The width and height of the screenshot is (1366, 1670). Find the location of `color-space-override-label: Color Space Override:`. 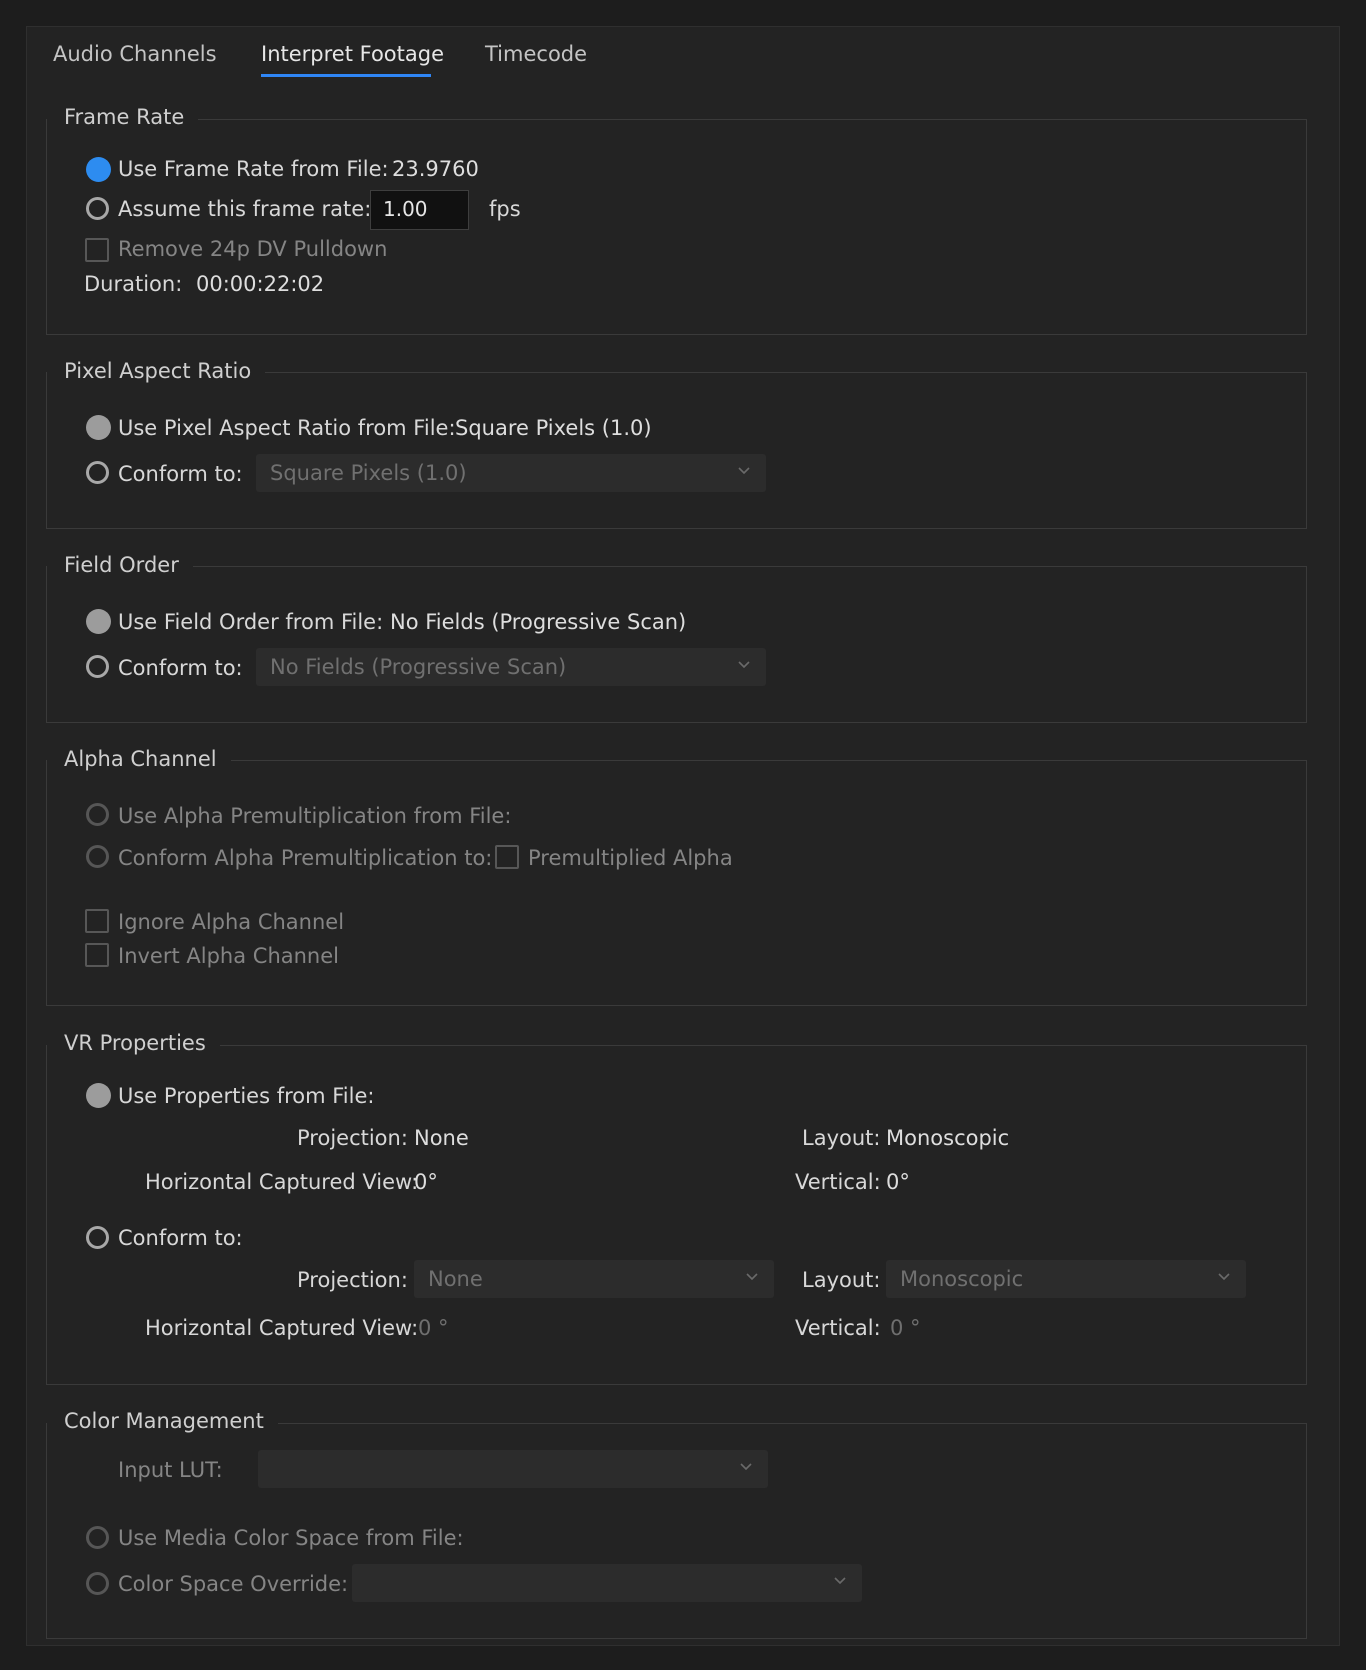

color-space-override-label: Color Space Override: is located at coordinates (233, 1584).